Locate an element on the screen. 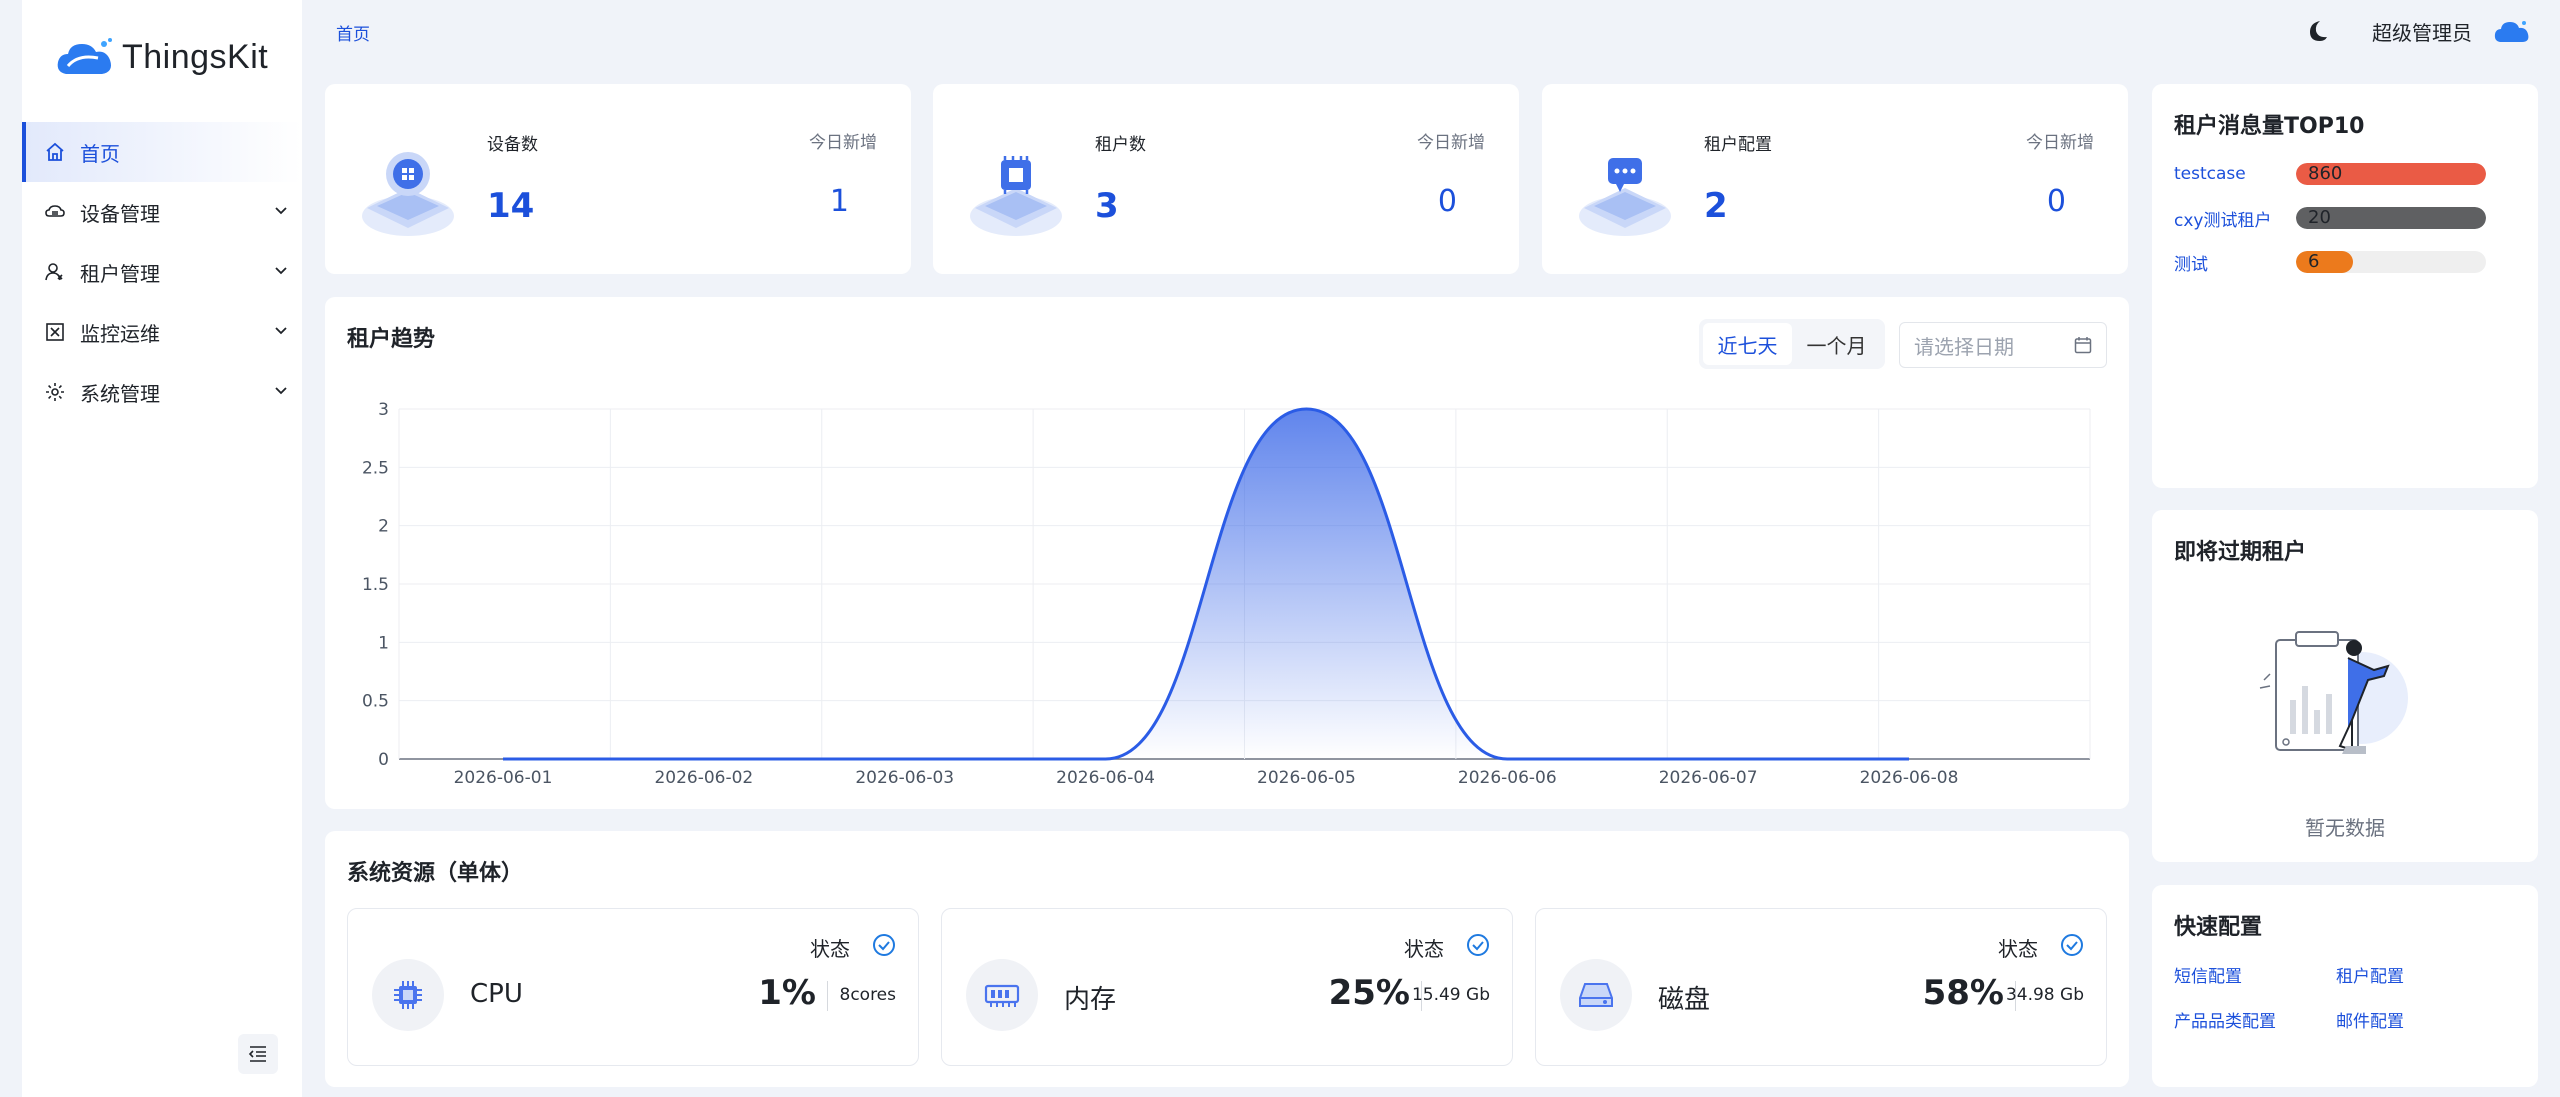 This screenshot has width=2560, height=1097. sidebar: ThingsKit 首页 设备管理 租户管理 监控运维 系统管理 is located at coordinates (162, 548).